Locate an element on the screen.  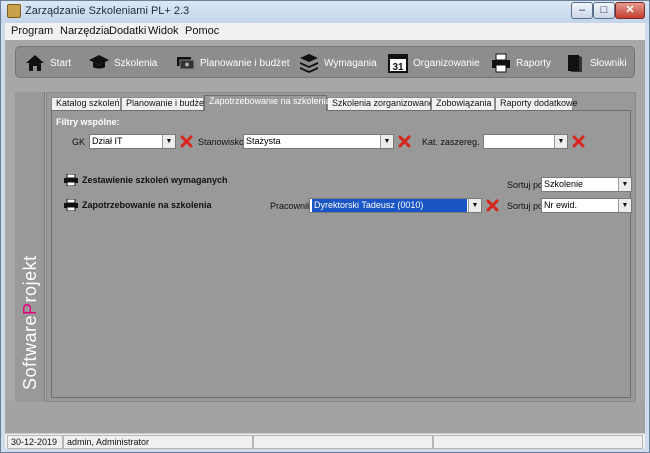
toolbar-organizowanie: 31 Organizowanie is located at coordinates (433, 63).